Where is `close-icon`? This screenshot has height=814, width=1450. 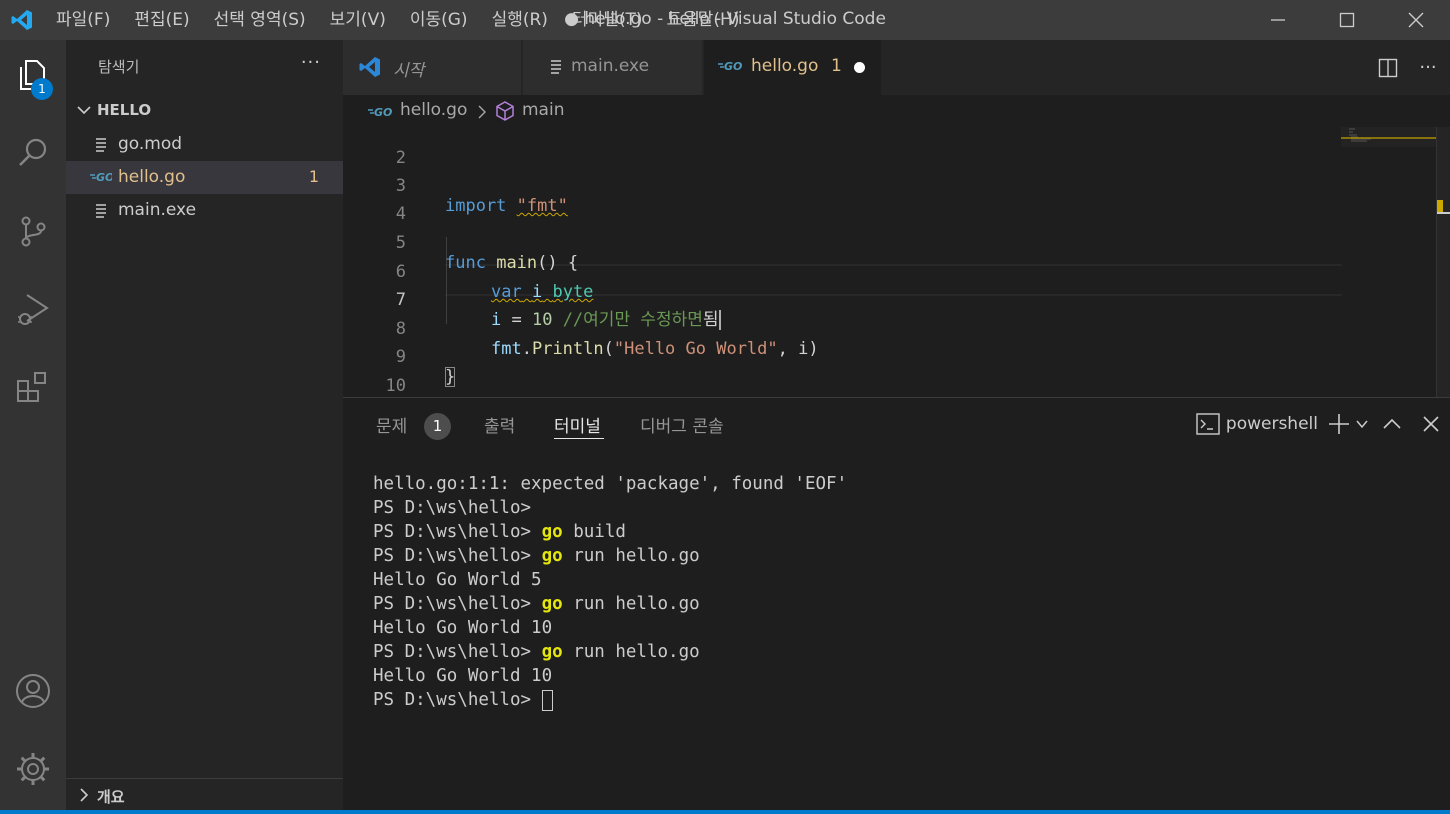
close-icon is located at coordinates (1415, 20).